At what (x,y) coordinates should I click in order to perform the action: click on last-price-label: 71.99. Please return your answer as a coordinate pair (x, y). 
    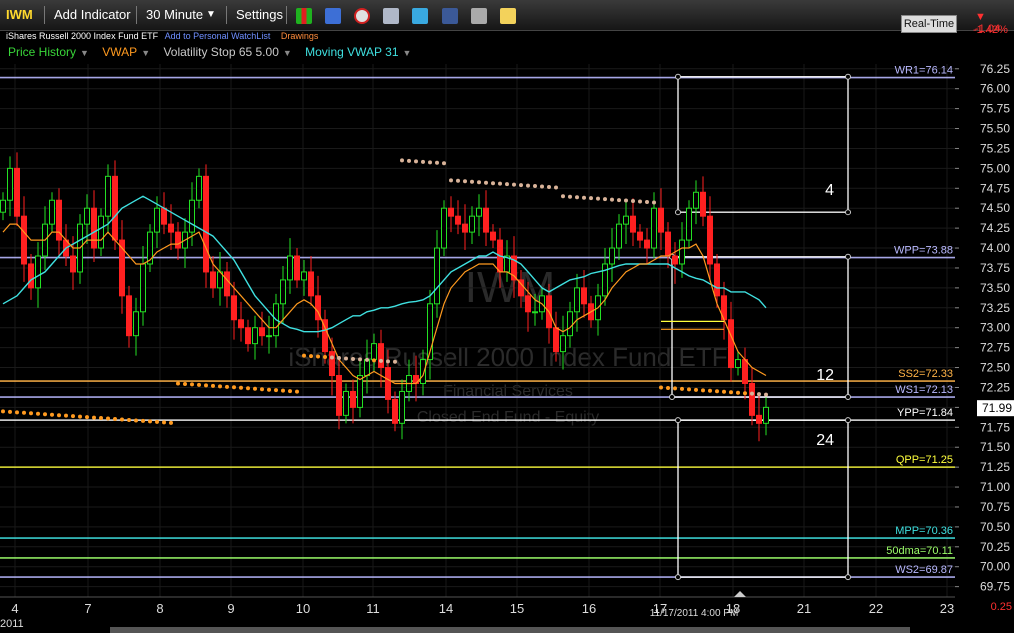
    Looking at the image, I should click on (997, 408).